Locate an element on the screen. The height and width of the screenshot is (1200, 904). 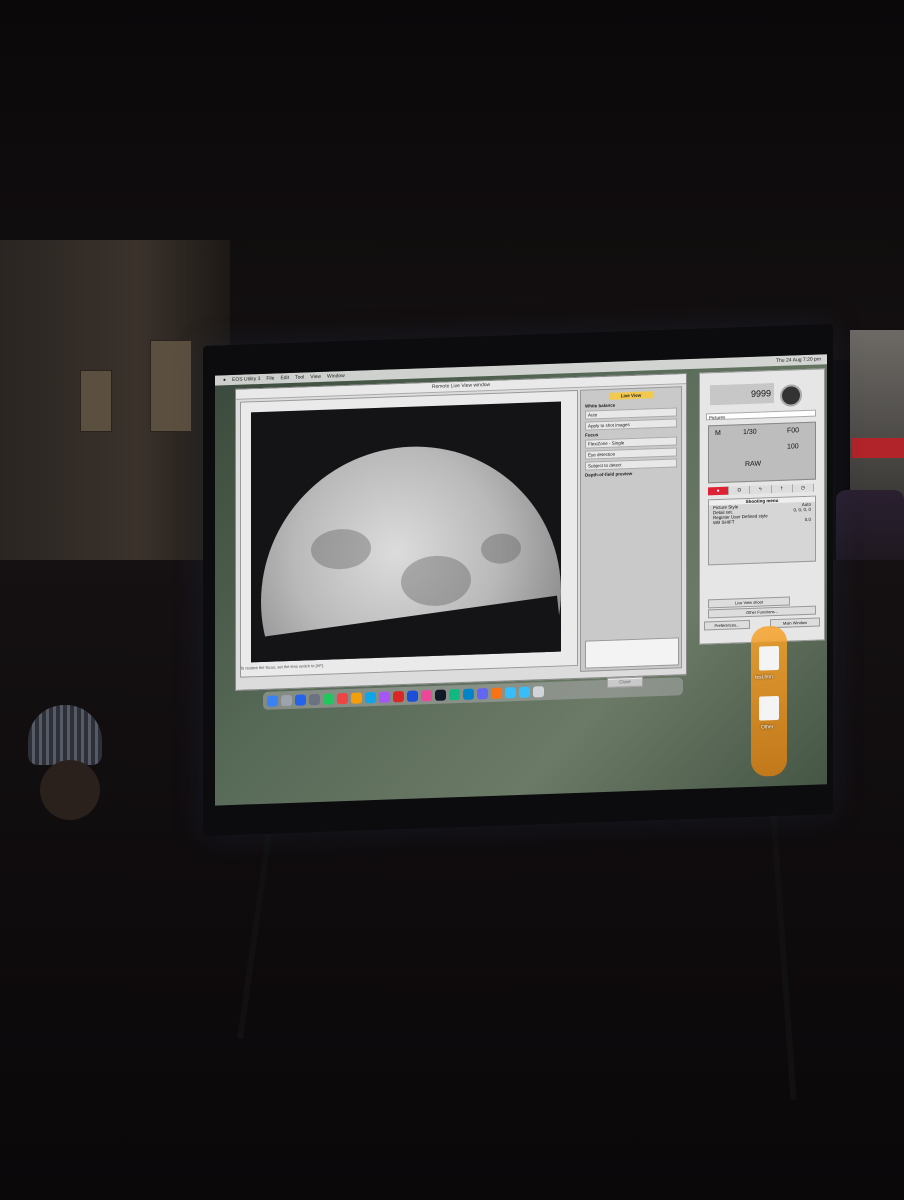
live-view-image is located at coordinates (406, 532).